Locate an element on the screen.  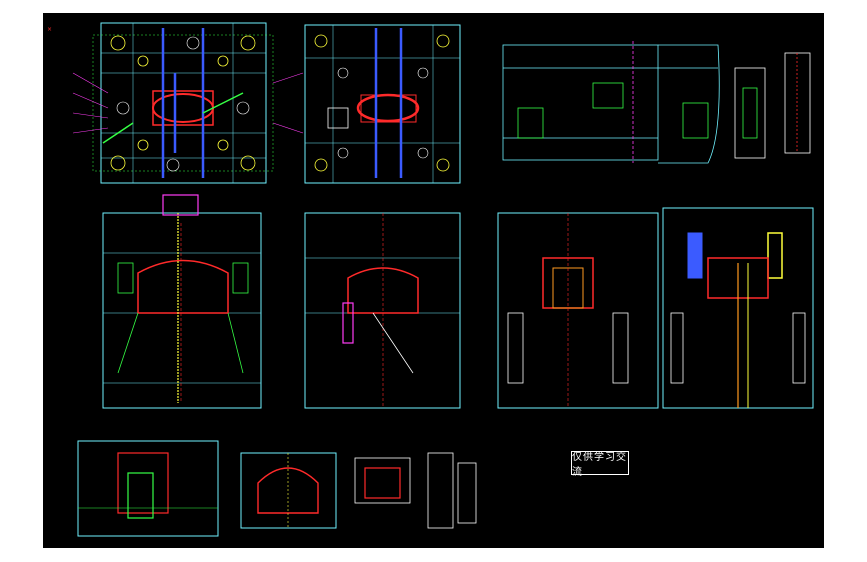
section-view-c is located at coordinates (578, 310).